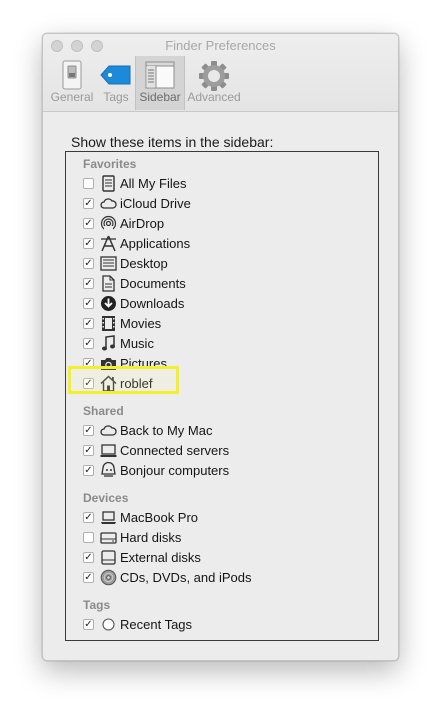 The image size is (440, 710). What do you see at coordinates (153, 183) in the screenshot?
I see `sidebar-item-label: All My Files` at bounding box center [153, 183].